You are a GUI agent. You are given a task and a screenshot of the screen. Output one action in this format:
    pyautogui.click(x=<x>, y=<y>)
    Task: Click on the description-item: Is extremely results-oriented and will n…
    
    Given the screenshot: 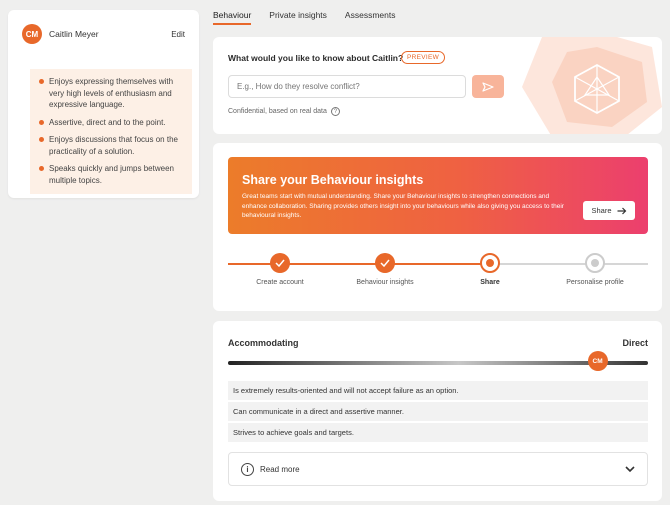 What is the action you would take?
    pyautogui.click(x=438, y=390)
    